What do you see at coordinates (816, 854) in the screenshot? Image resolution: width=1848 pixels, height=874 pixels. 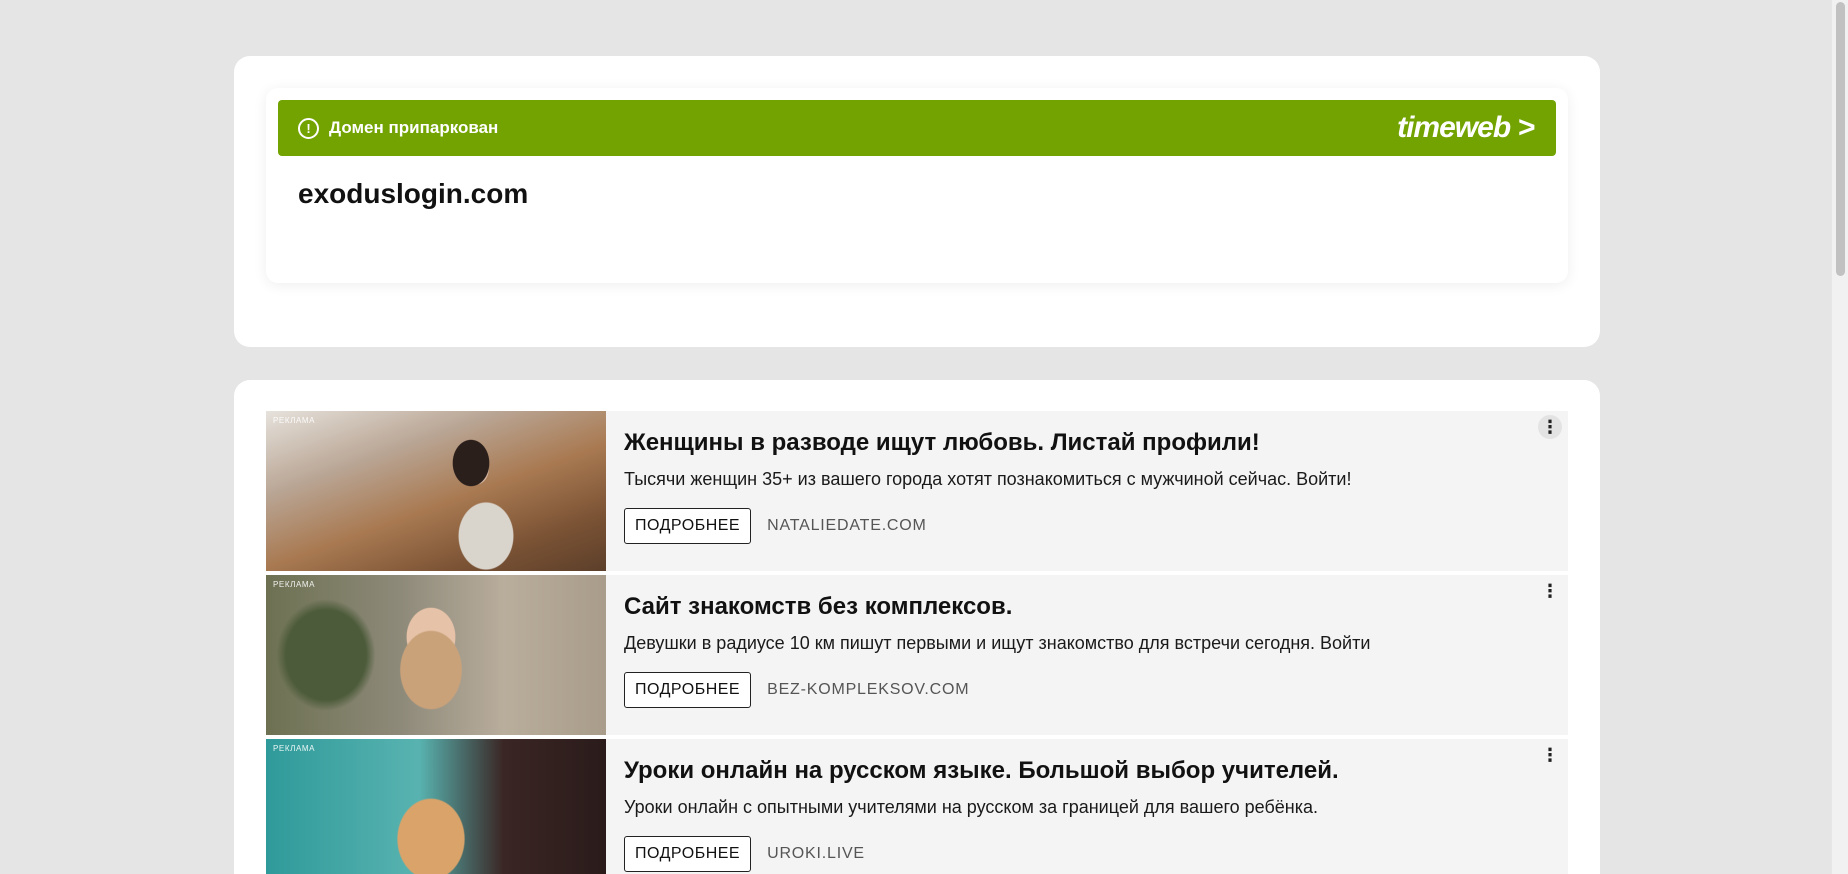 I see `ad-domain: UROKI.LIVE` at bounding box center [816, 854].